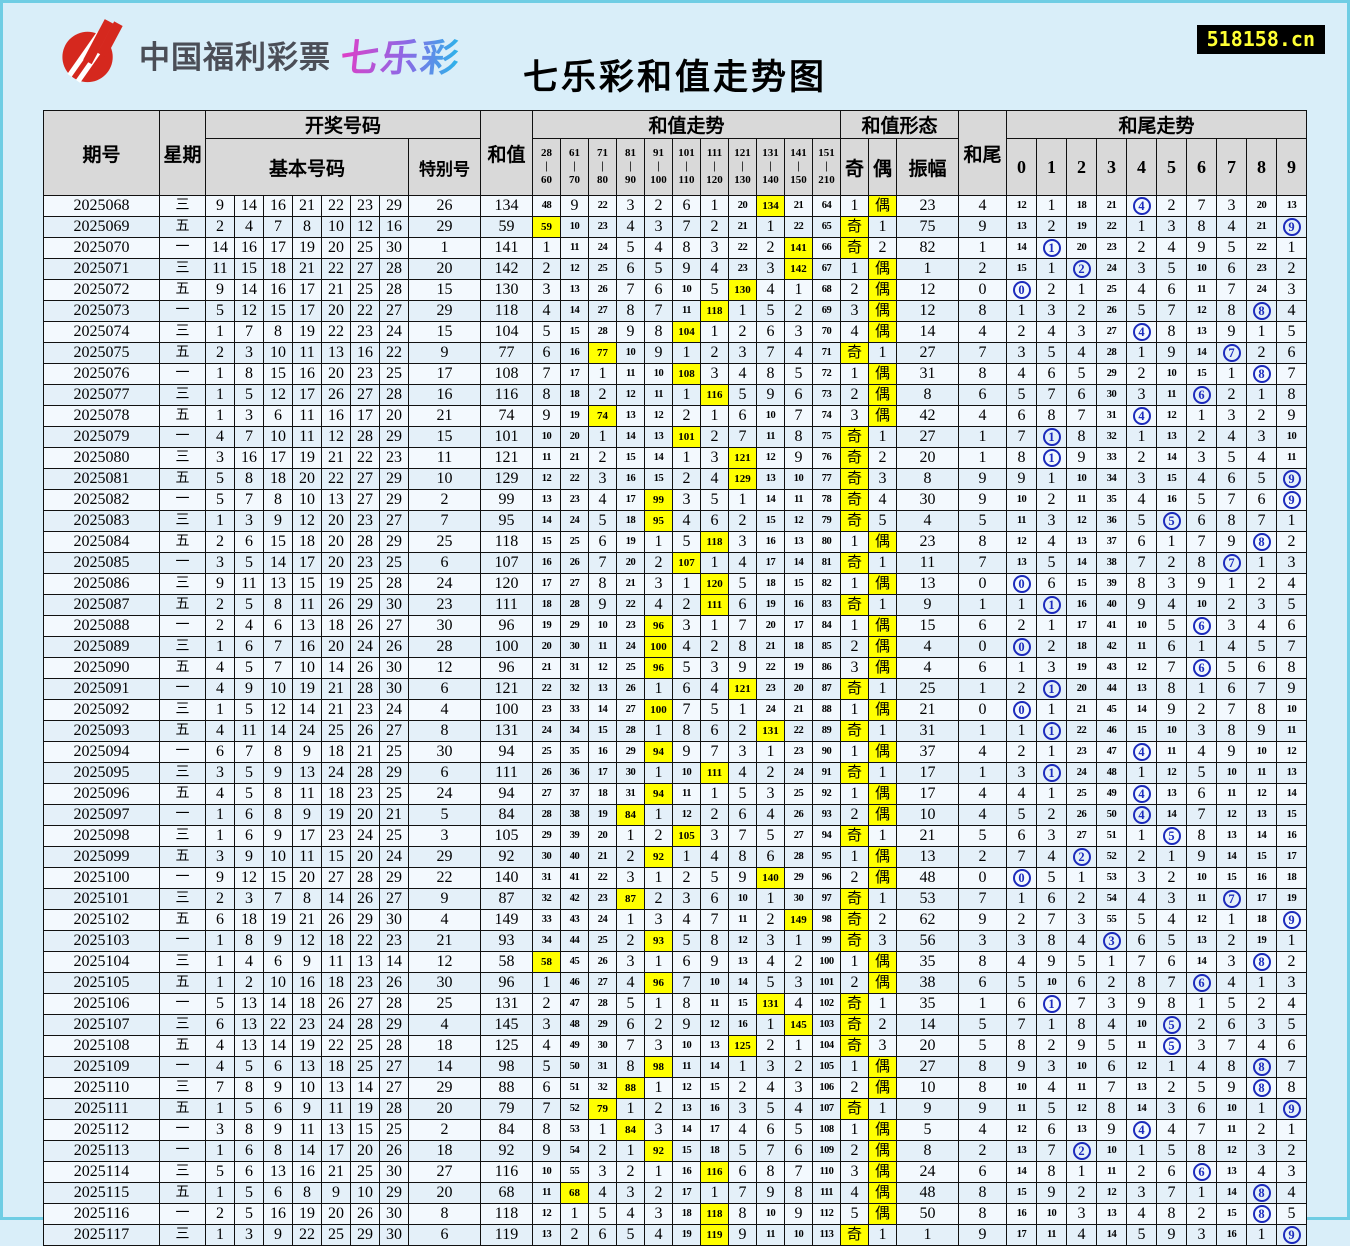 The height and width of the screenshot is (1246, 1350). Describe the element at coordinates (674, 77) in the screenshot. I see `page-title: 七乐彩和值走势图` at that location.